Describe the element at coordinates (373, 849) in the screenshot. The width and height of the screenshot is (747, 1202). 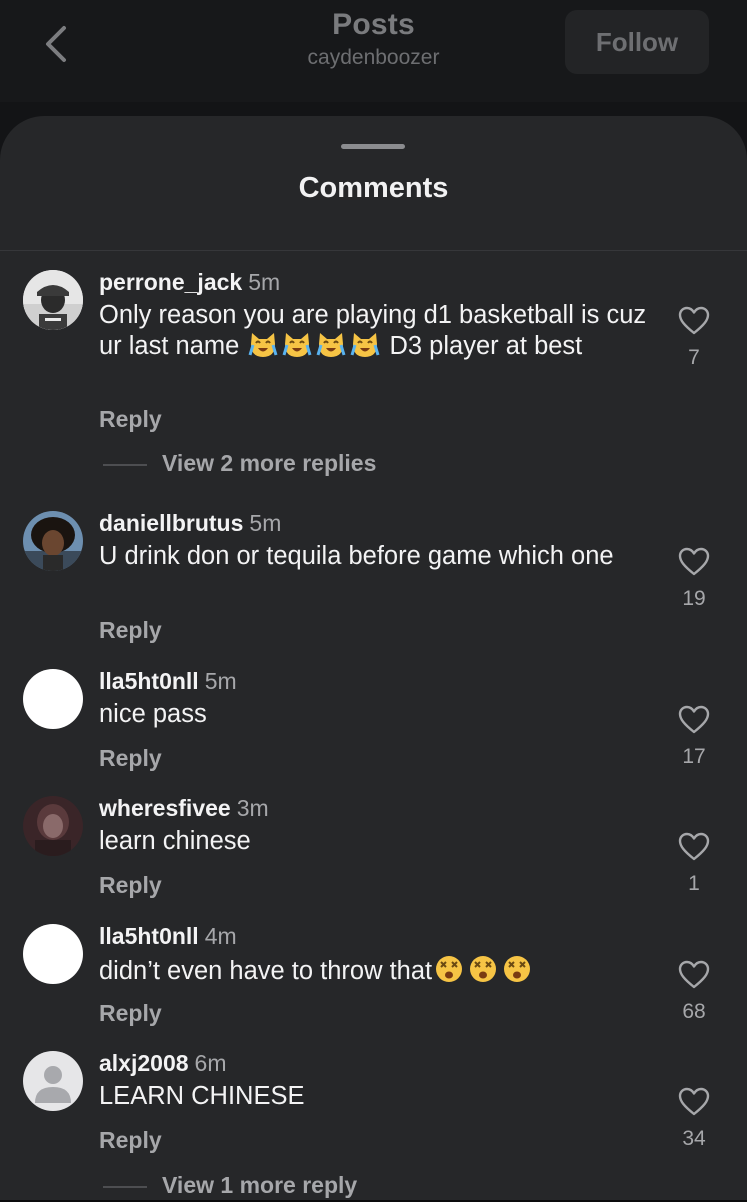
I see `comment-item: wheresfivee 3m learn chinese Reply` at that location.